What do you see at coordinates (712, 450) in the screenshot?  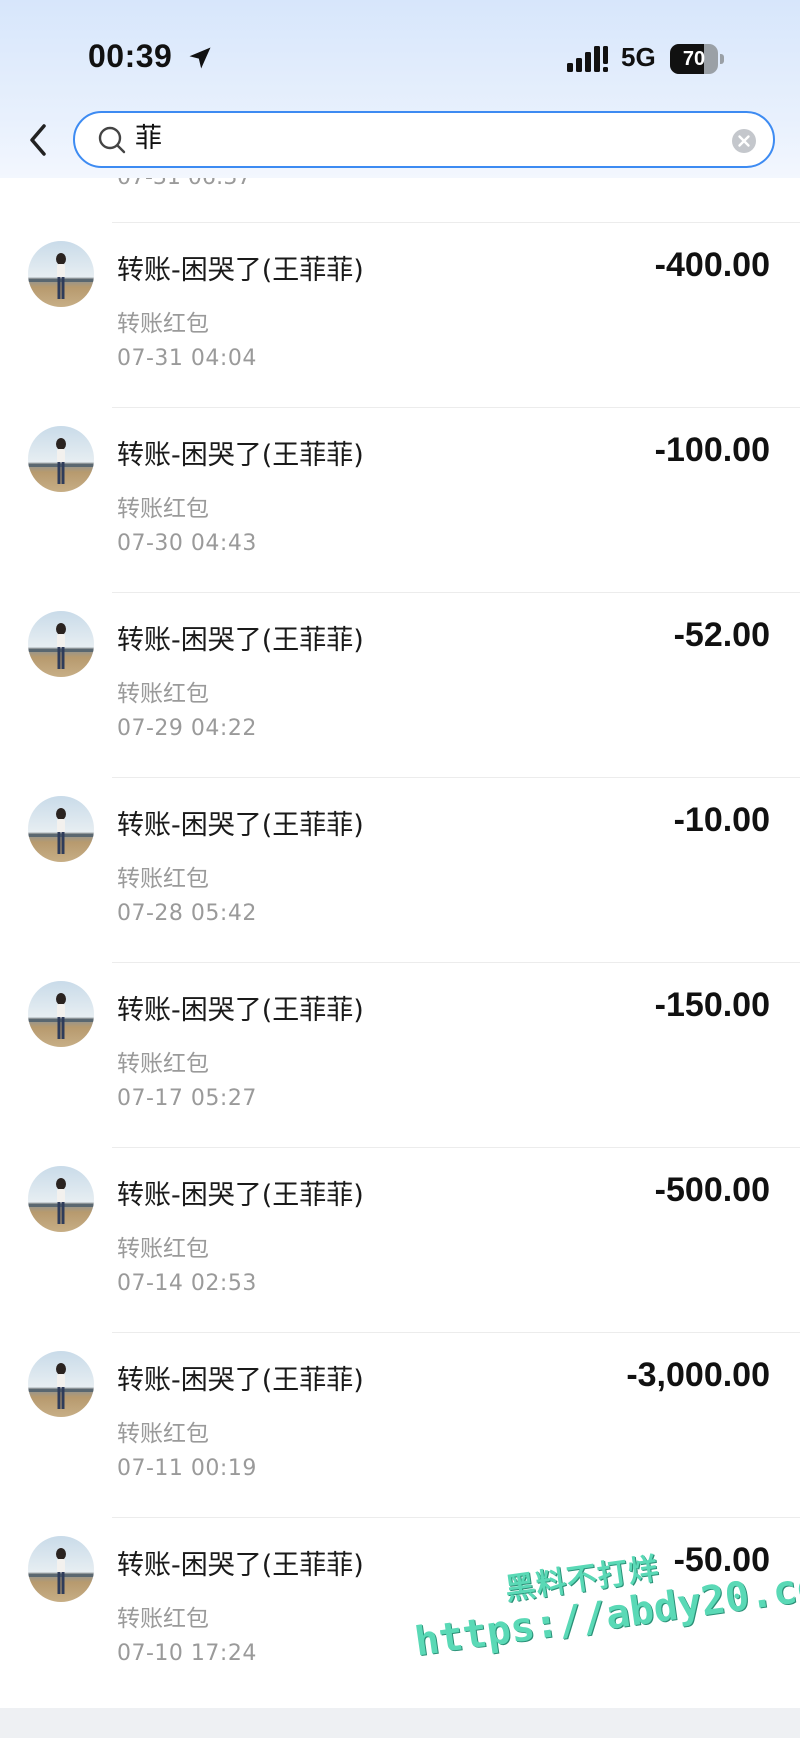 I see `transaction-amount: -100.00` at bounding box center [712, 450].